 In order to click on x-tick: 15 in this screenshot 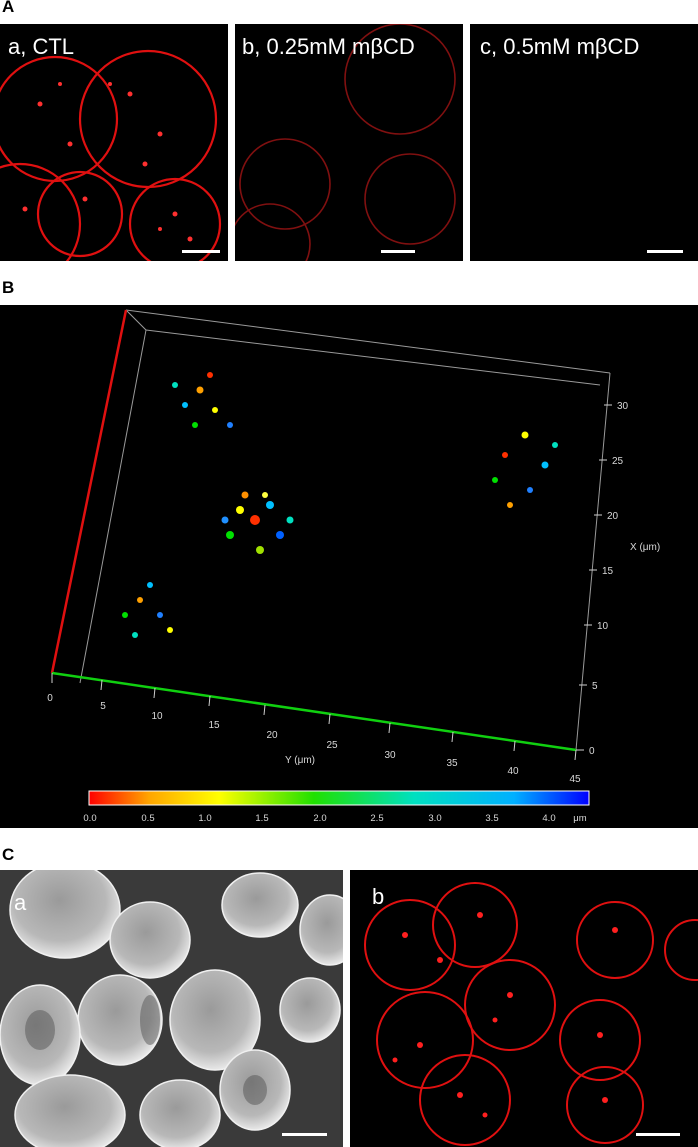, I will do `click(608, 571)`.